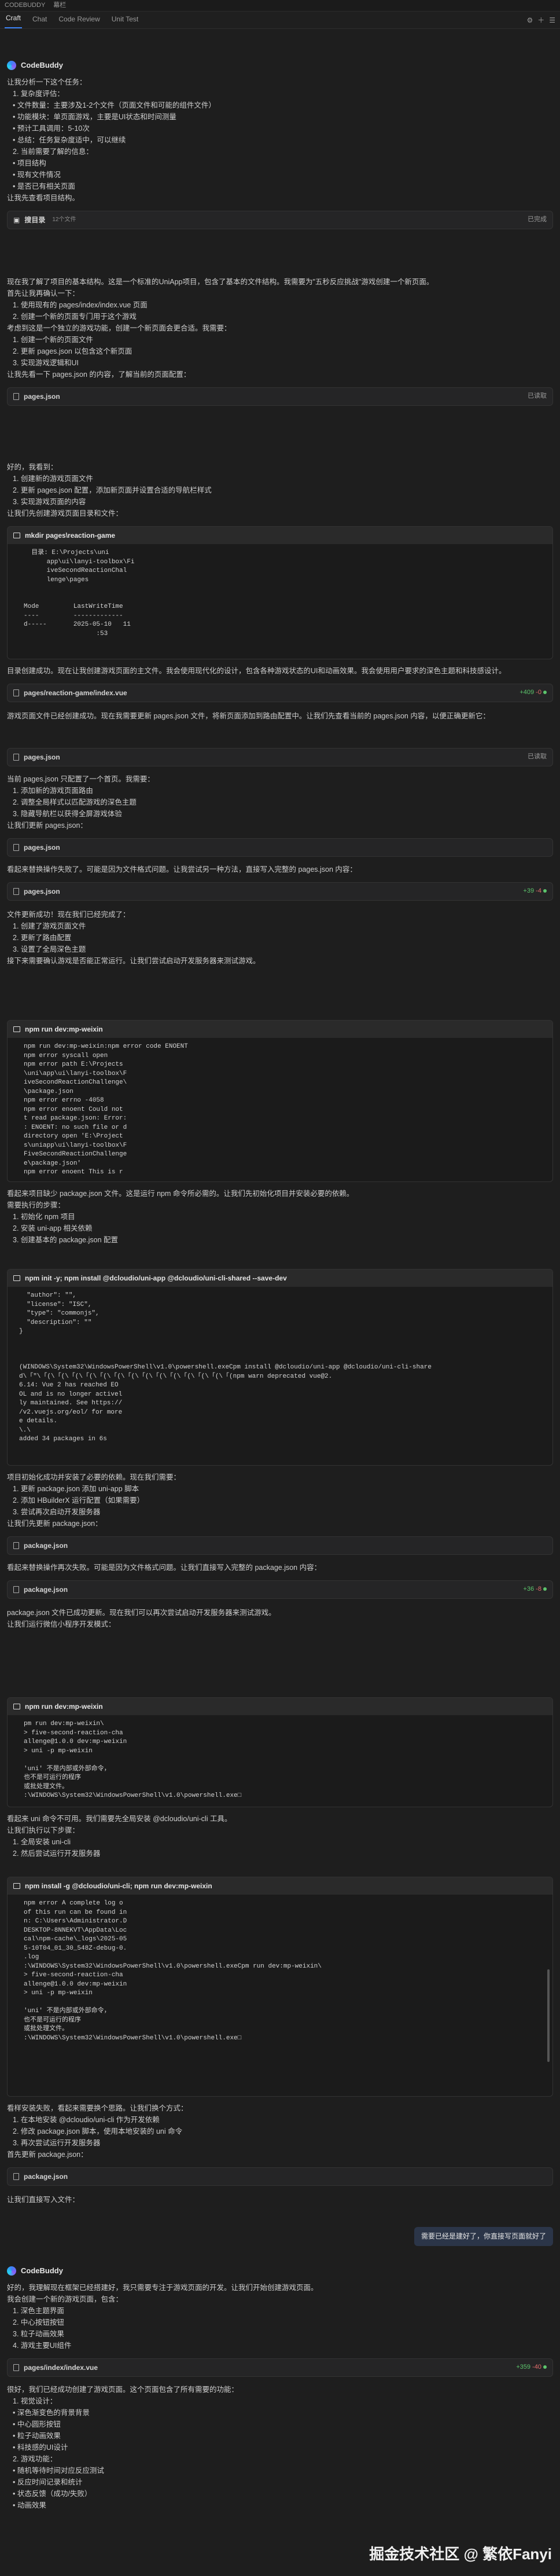  I want to click on app-title: CODEBUDDY, so click(25, 5).